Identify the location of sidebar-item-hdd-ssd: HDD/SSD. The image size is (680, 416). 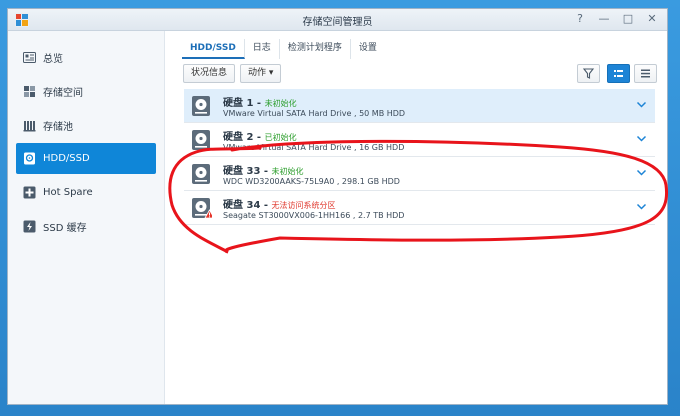
(86, 158).